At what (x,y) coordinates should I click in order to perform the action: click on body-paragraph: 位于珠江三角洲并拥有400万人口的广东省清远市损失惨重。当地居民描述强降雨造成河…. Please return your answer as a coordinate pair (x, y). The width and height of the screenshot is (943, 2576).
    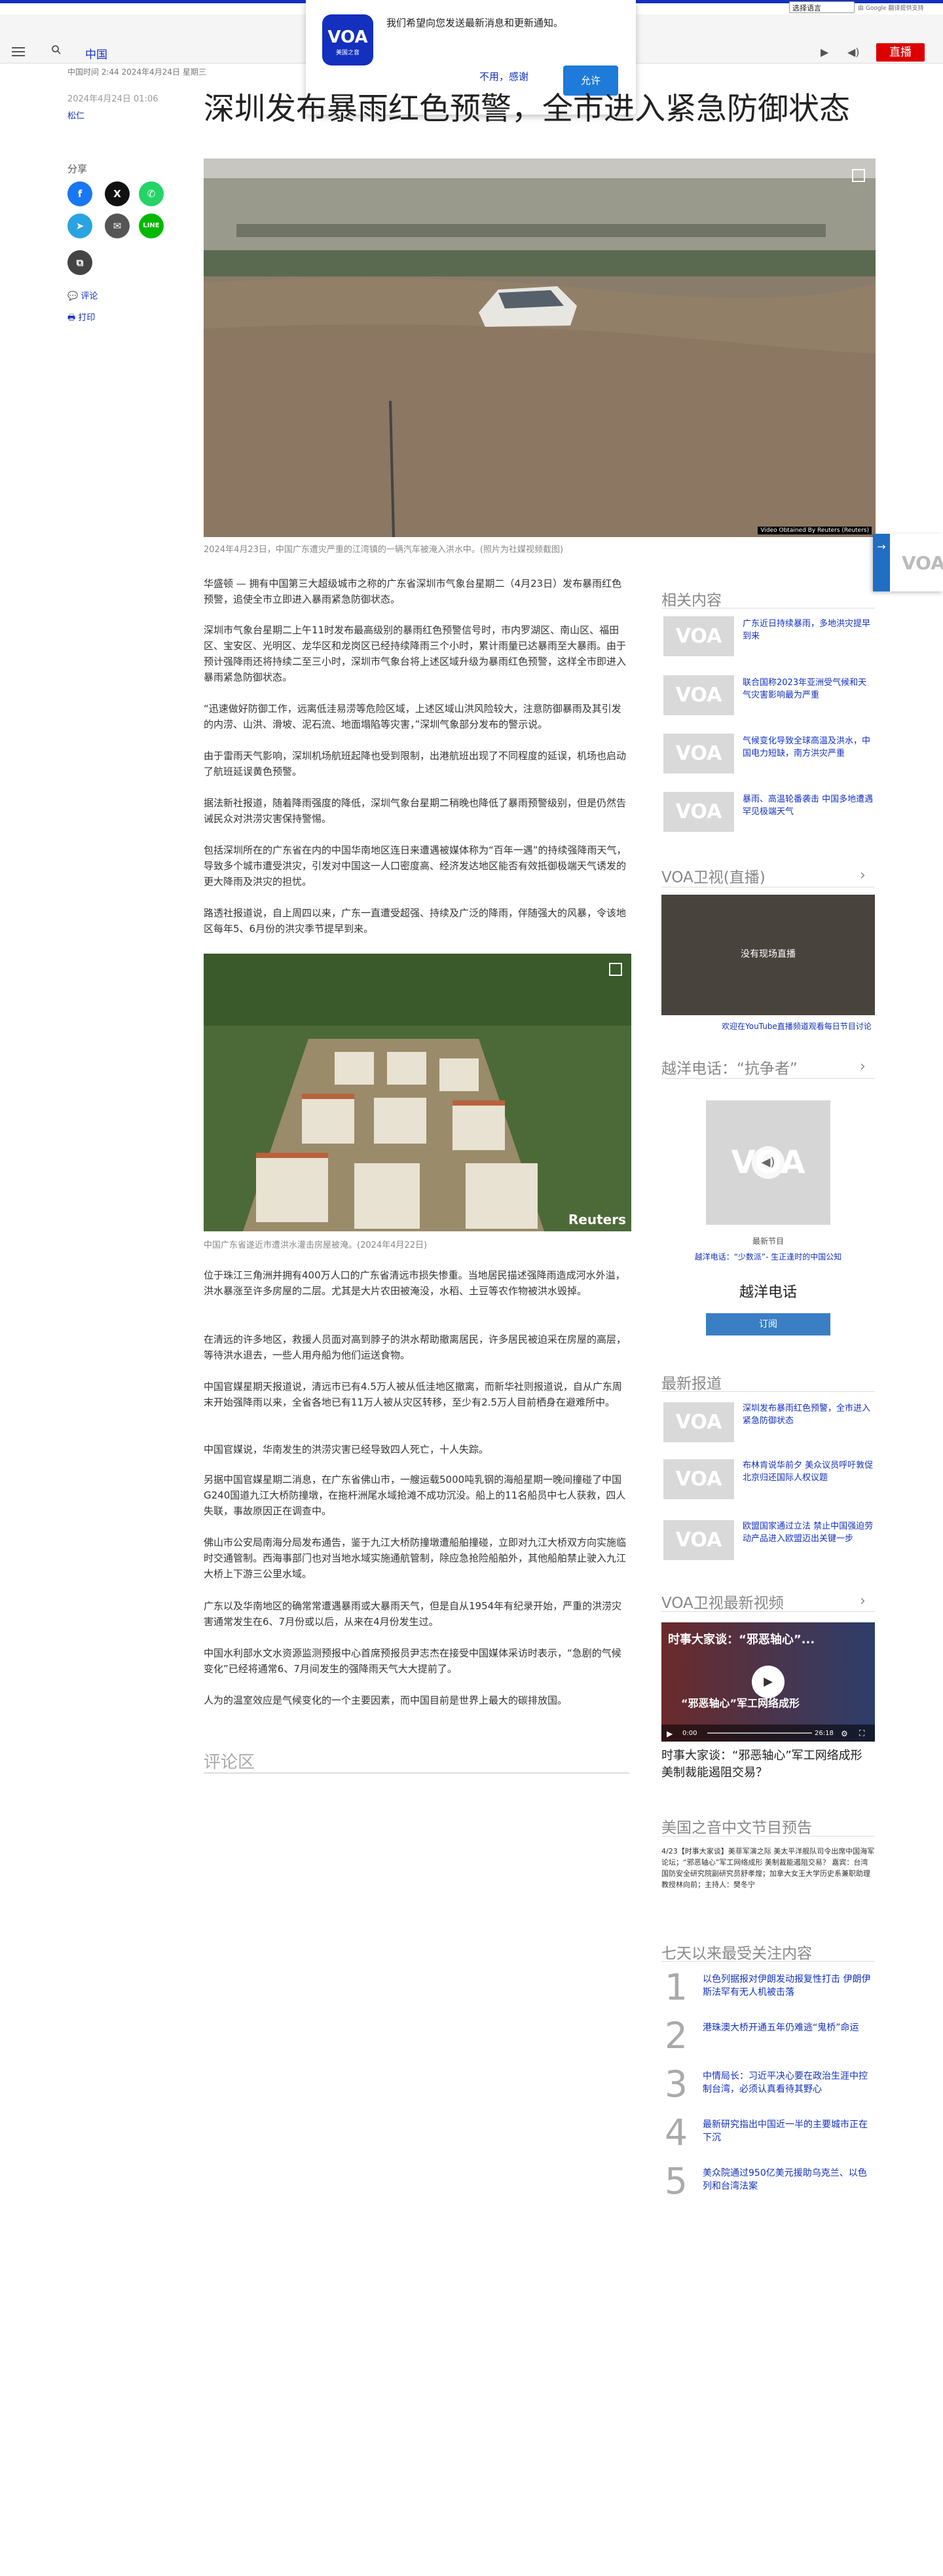
    Looking at the image, I should click on (414, 1283).